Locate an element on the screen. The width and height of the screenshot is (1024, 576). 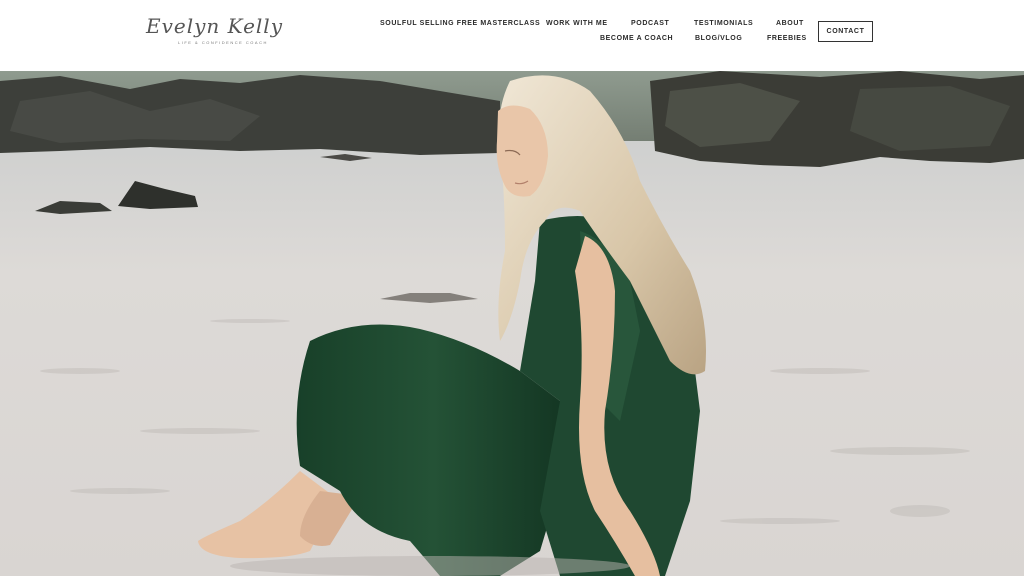
nav-freebies: FREEBIES is located at coordinates (787, 38).